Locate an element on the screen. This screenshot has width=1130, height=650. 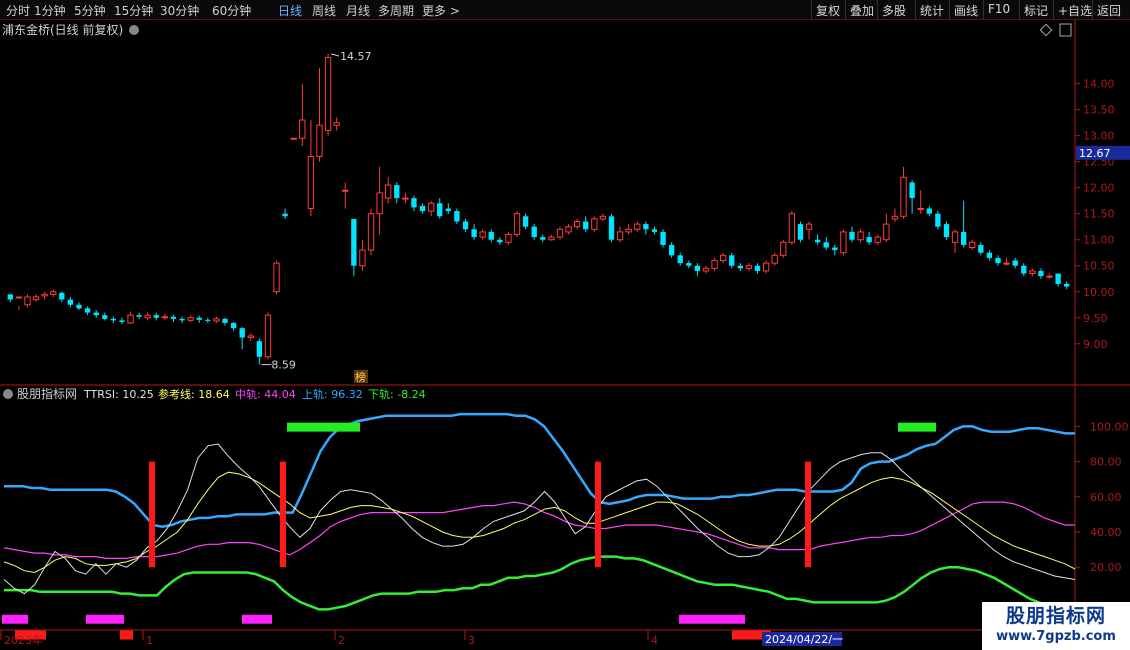
price-axis-label: 14.00 is located at coordinates (1099, 84).